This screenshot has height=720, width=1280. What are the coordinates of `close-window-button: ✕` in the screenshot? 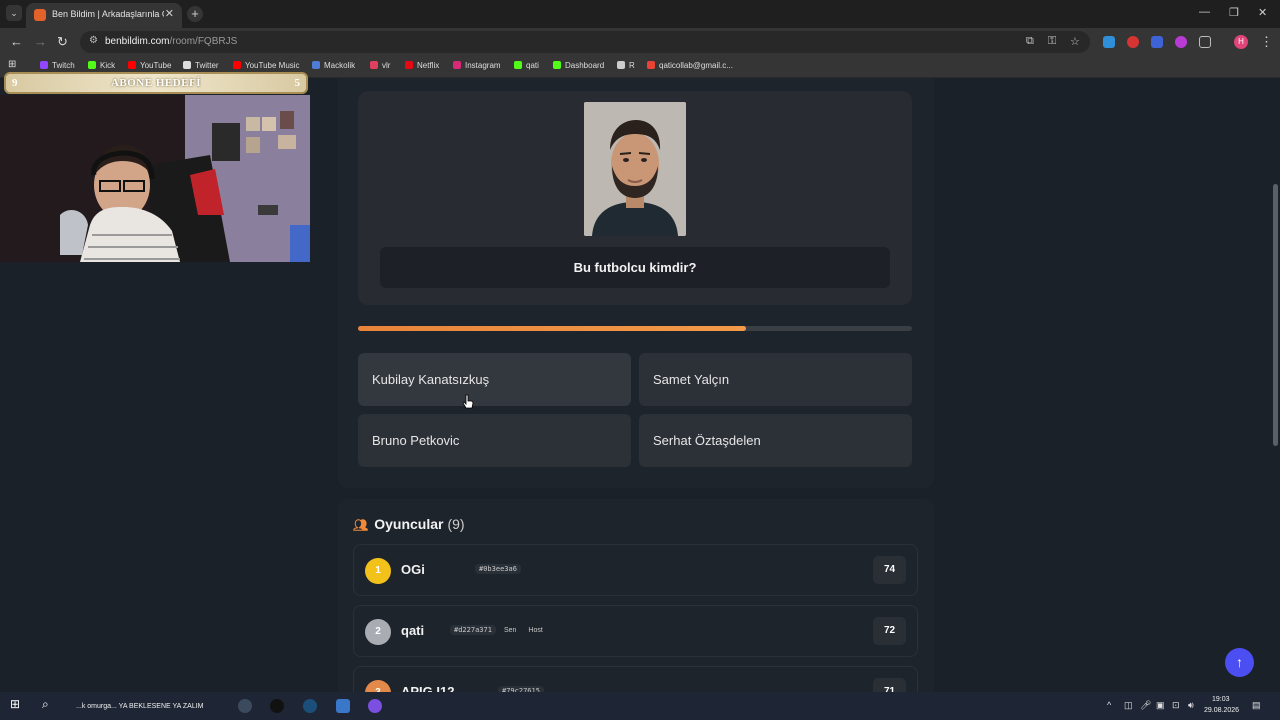 It's located at (1262, 12).